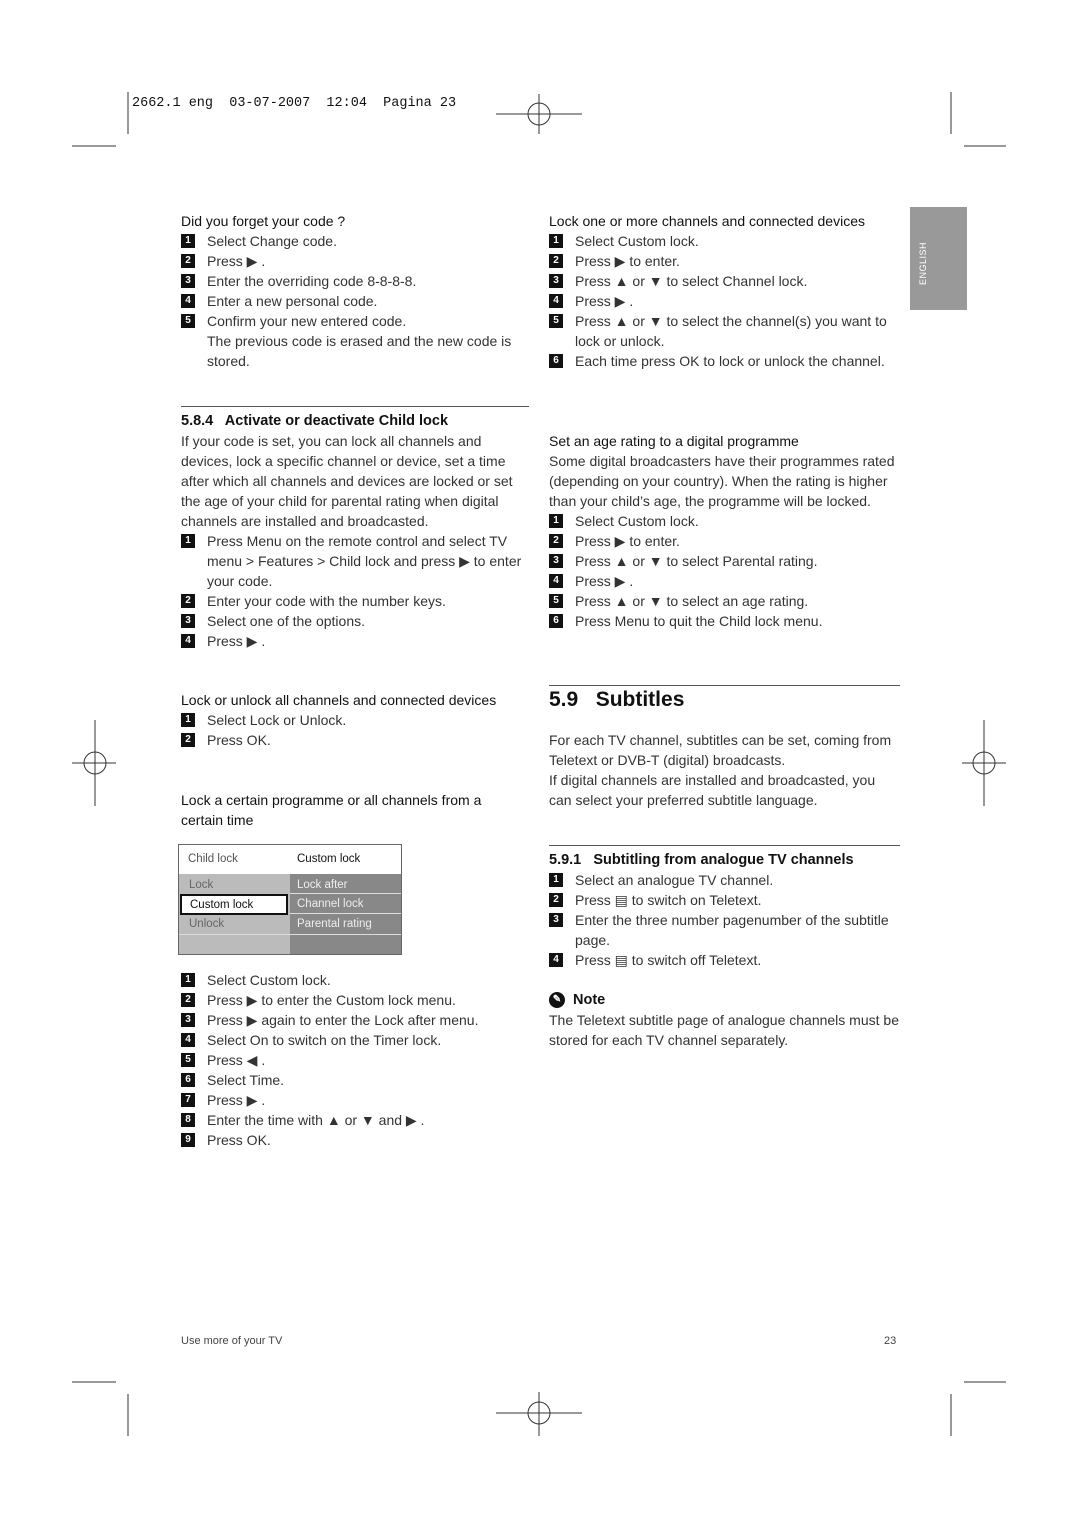 The height and width of the screenshot is (1528, 1080). What do you see at coordinates (334, 924) in the screenshot?
I see `menu-item-parental-rating: Parental rating` at bounding box center [334, 924].